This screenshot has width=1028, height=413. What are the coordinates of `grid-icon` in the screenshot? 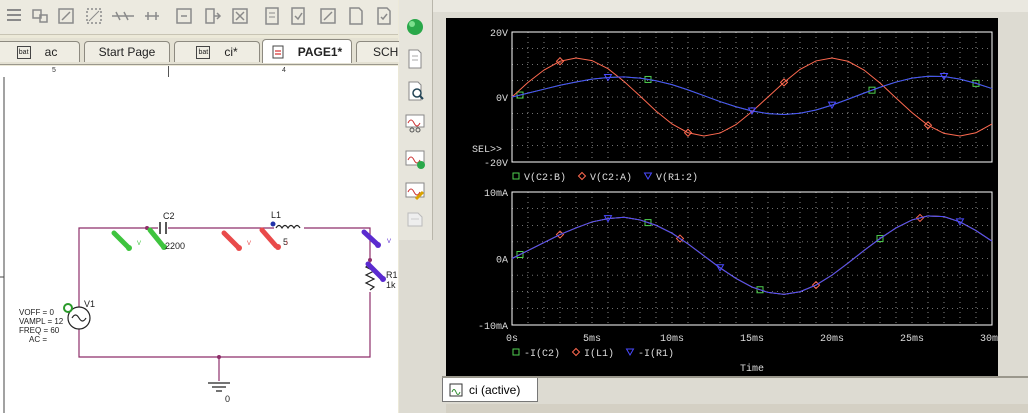 It's located at (14, 16).